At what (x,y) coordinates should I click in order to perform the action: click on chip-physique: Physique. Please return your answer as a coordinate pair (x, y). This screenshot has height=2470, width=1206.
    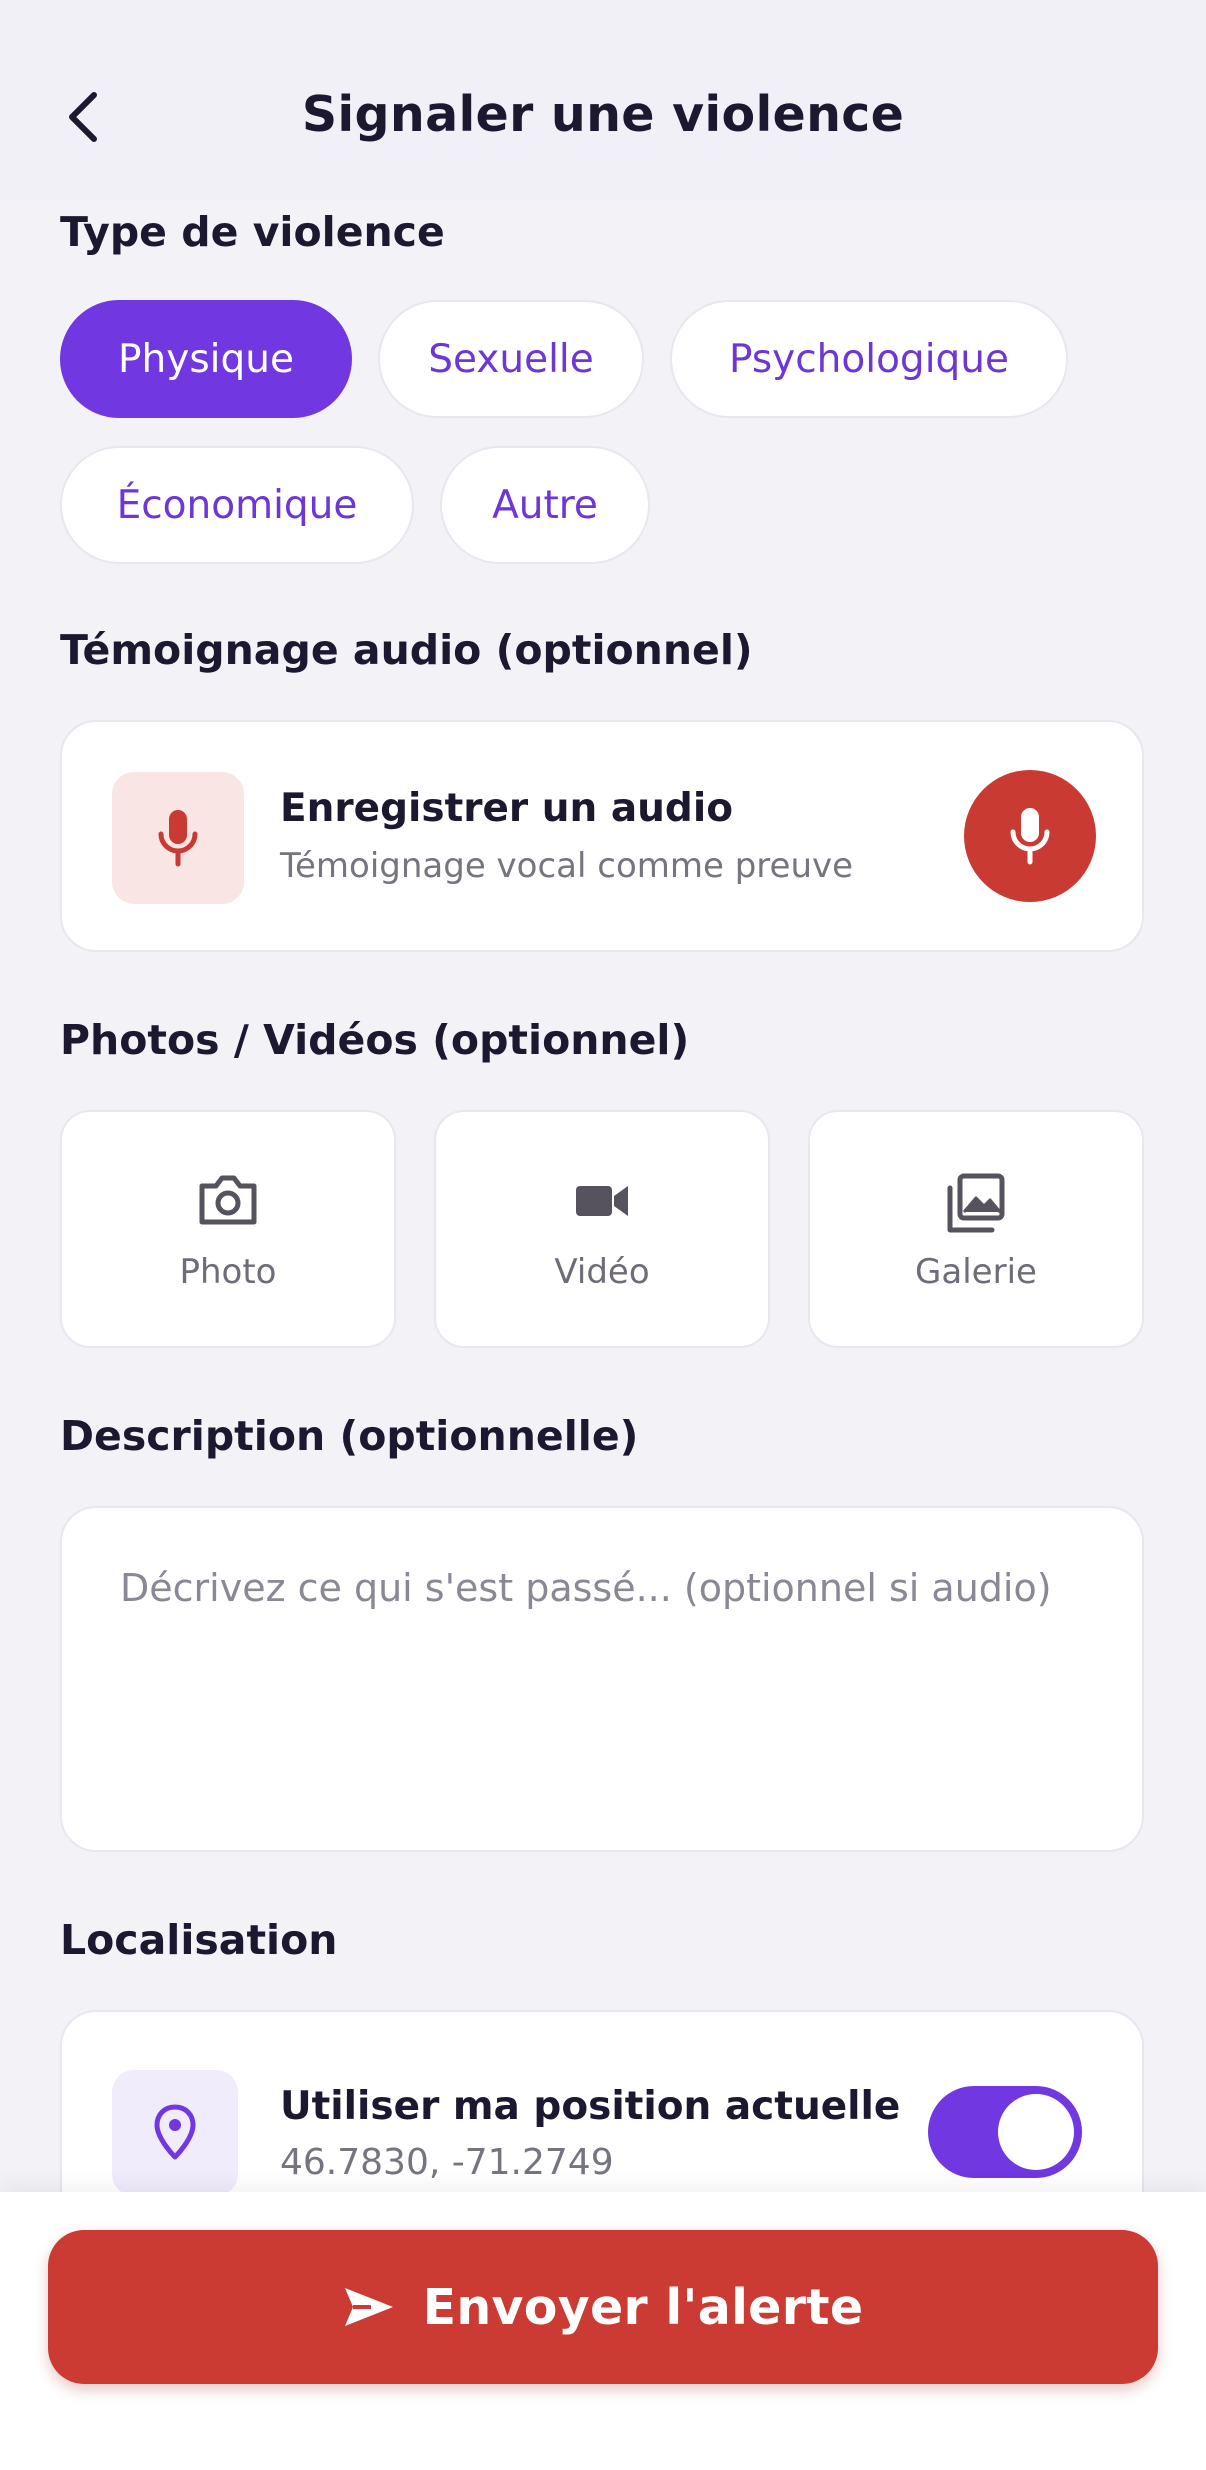
    Looking at the image, I should click on (206, 359).